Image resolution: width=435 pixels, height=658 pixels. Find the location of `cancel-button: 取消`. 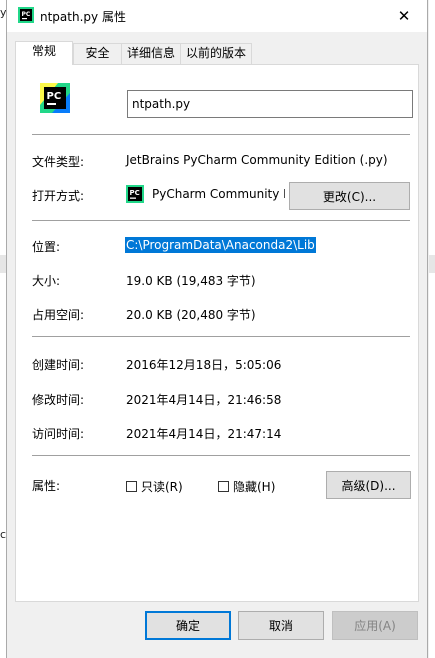

cancel-button: 取消 is located at coordinates (281, 625).